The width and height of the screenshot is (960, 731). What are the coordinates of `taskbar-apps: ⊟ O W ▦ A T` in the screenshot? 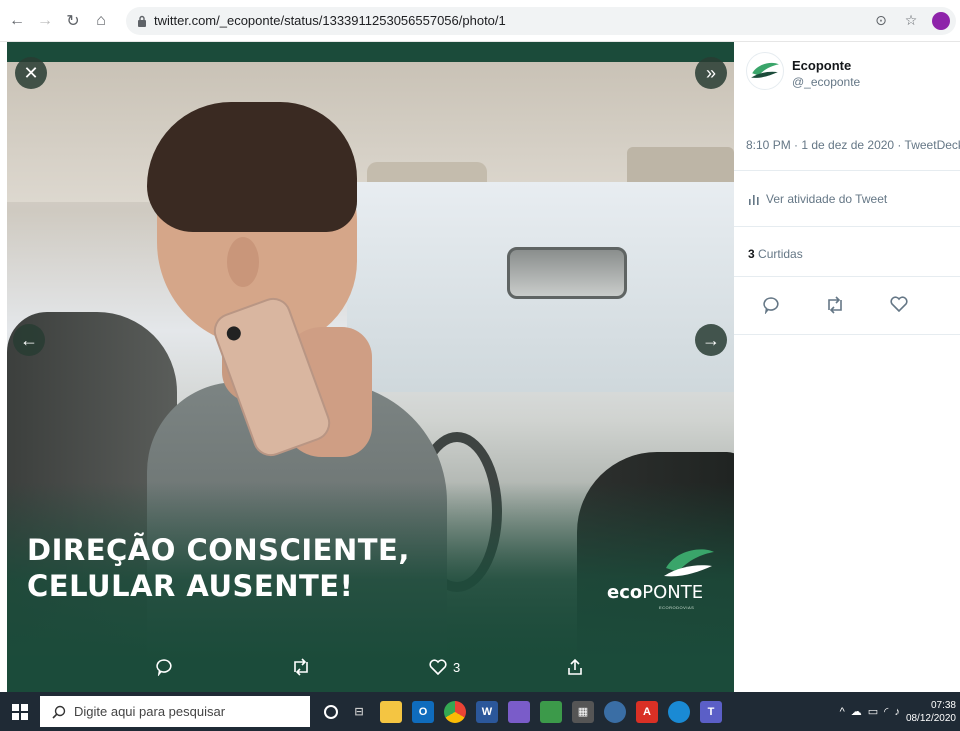 It's located at (523, 711).